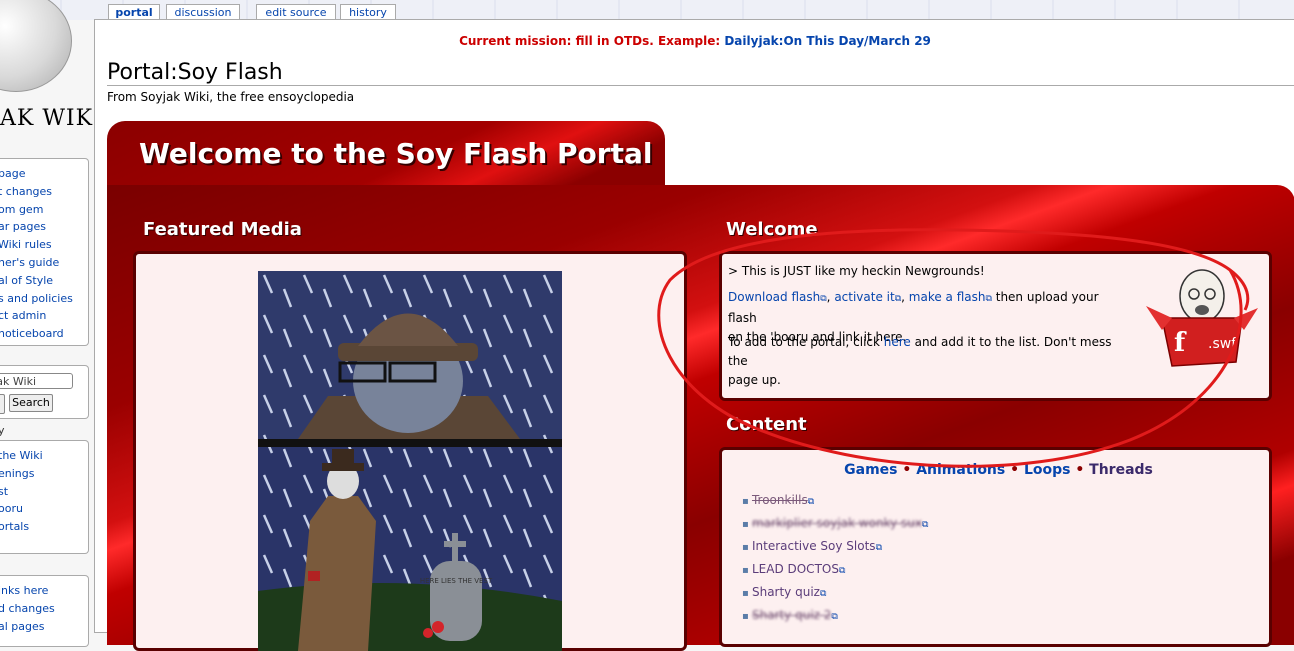  What do you see at coordinates (2, 430) in the screenshot?
I see `sidebar-heading: y` at bounding box center [2, 430].